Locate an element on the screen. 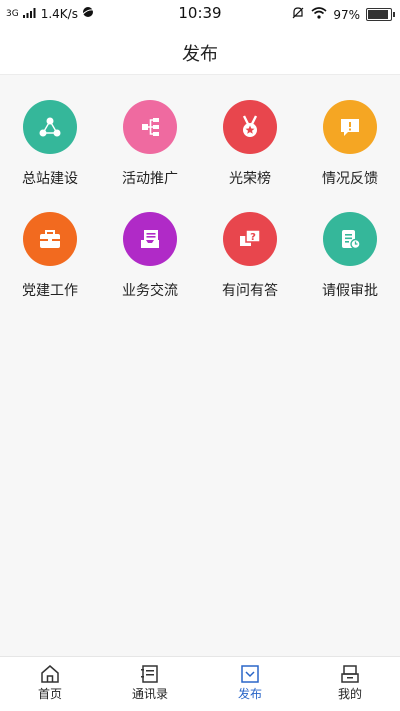 This screenshot has width=400, height=711. grid-item-dangjian: 党建工作 is located at coordinates (50, 262).